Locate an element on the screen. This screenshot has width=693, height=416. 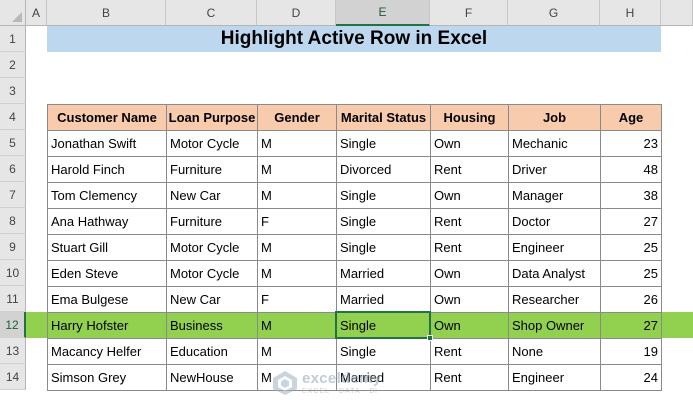
table-cell: Simson Grey is located at coordinates (107, 377).